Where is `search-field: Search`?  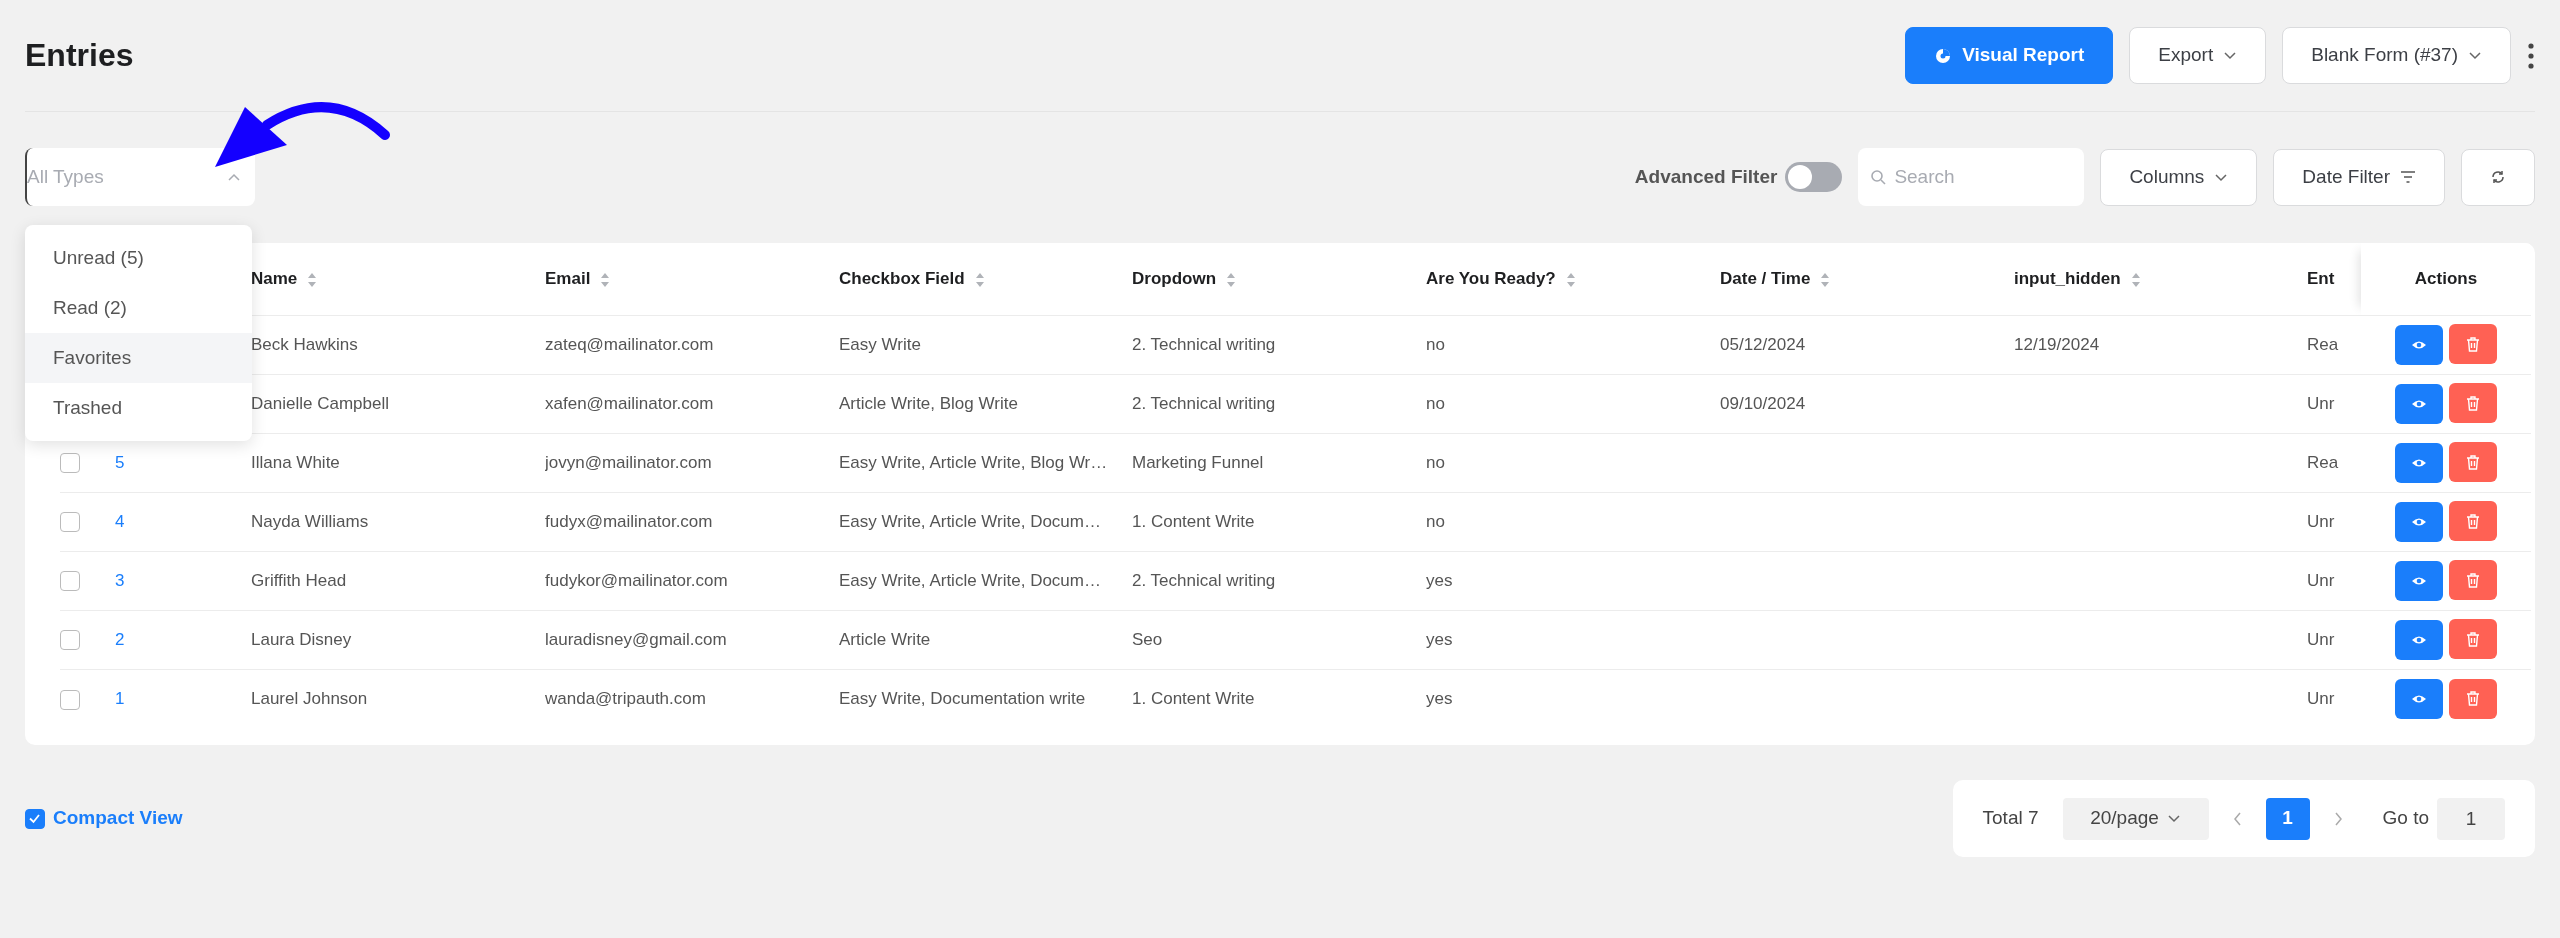
search-field: Search is located at coordinates (1971, 177).